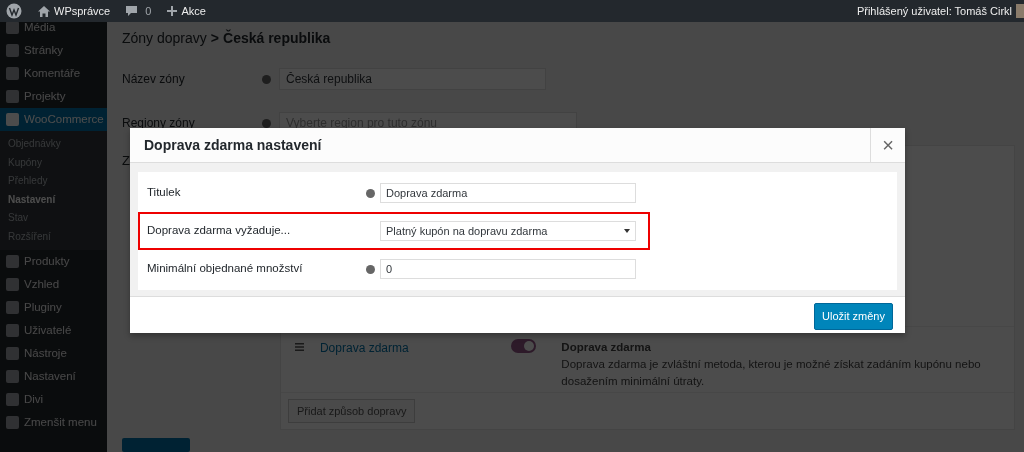 The image size is (1024, 452). I want to click on text-field: Doprava zdarma, so click(508, 193).